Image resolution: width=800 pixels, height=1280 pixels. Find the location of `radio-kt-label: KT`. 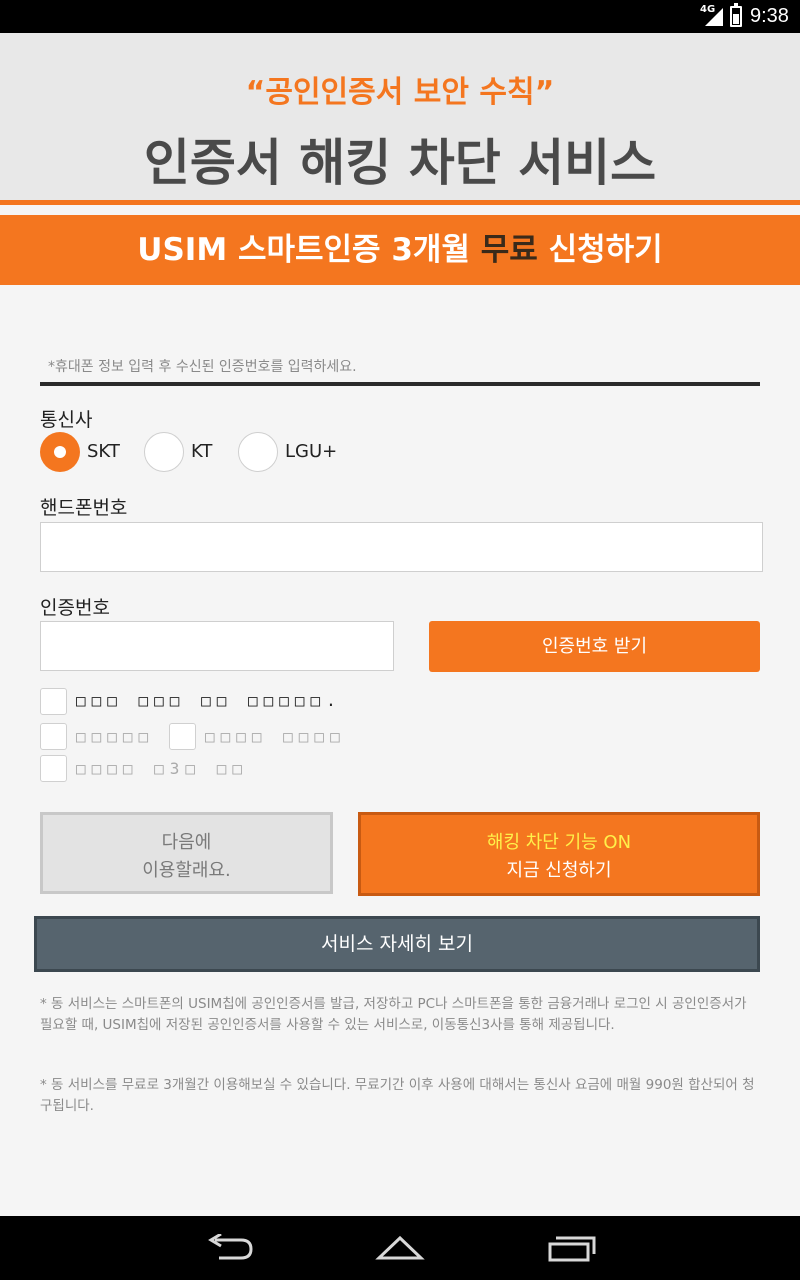

radio-kt-label: KT is located at coordinates (201, 451).